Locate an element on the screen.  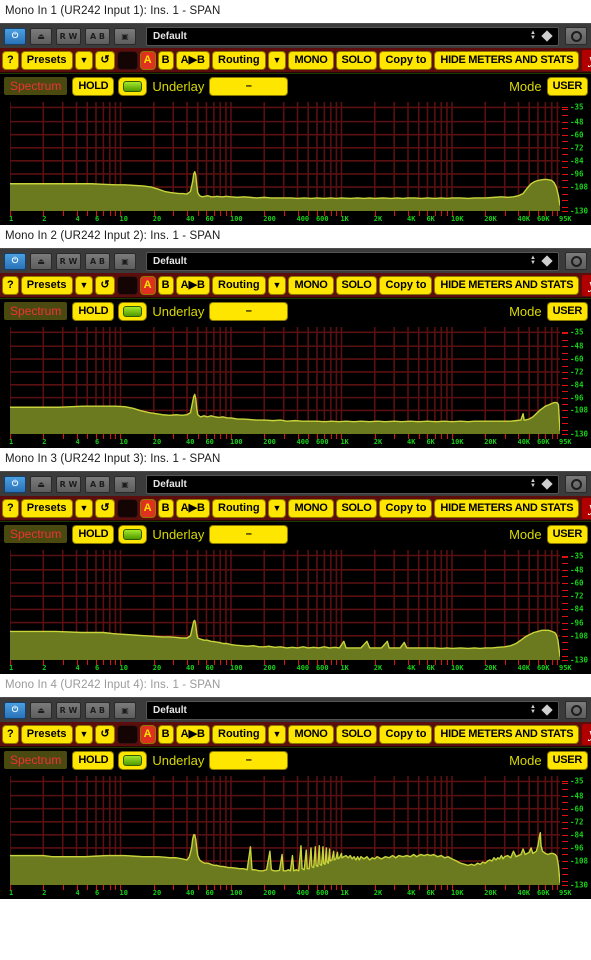
hide-meters-and-stats-button: HIDE METERS AND STATS is located at coordinates (507, 285).